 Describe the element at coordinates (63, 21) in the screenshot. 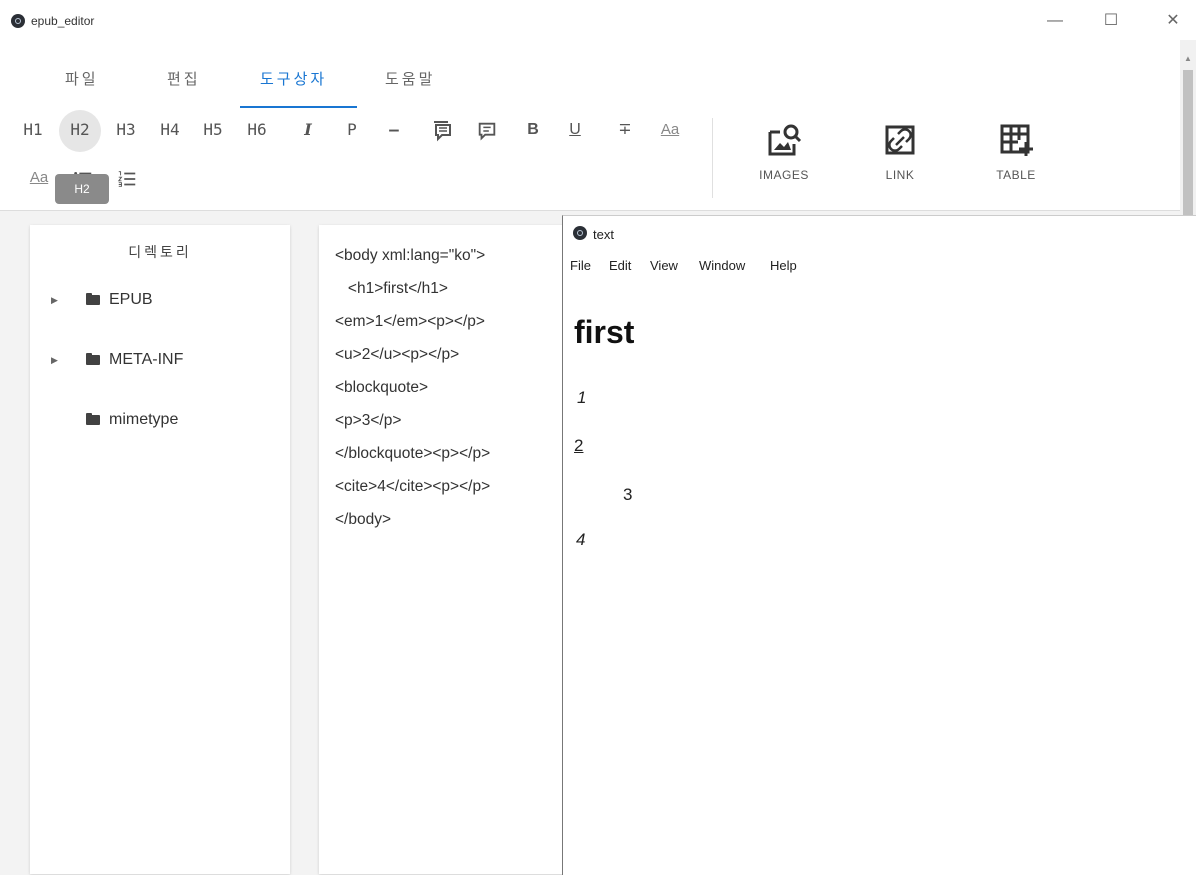

I see `window-title: epub_editor` at that location.